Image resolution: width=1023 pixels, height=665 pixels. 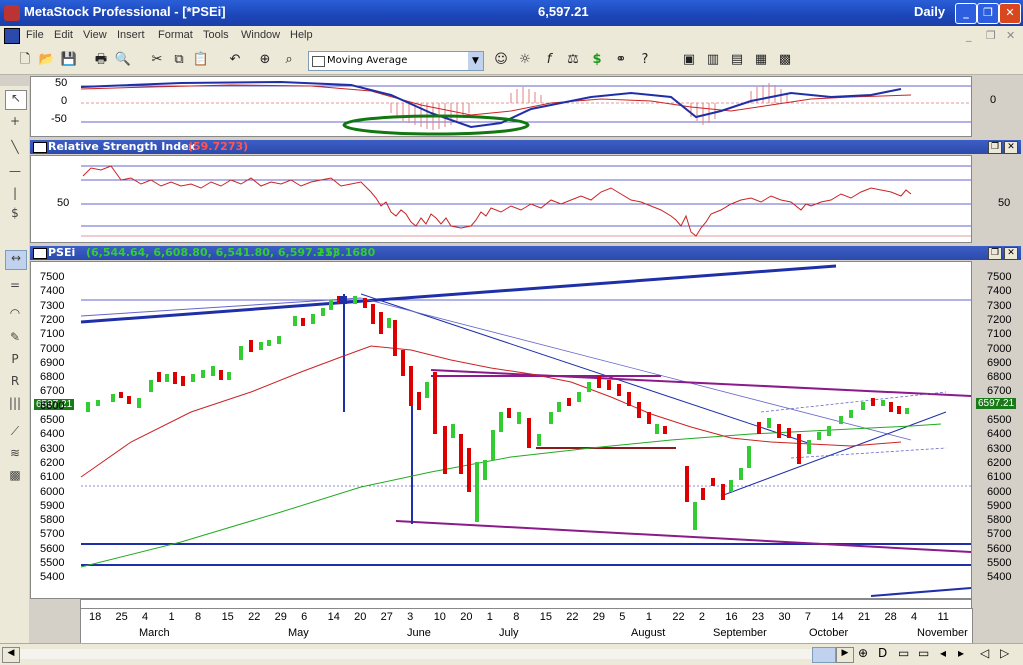 I want to click on select-pointer-icon: ↖, so click(x=16, y=100).